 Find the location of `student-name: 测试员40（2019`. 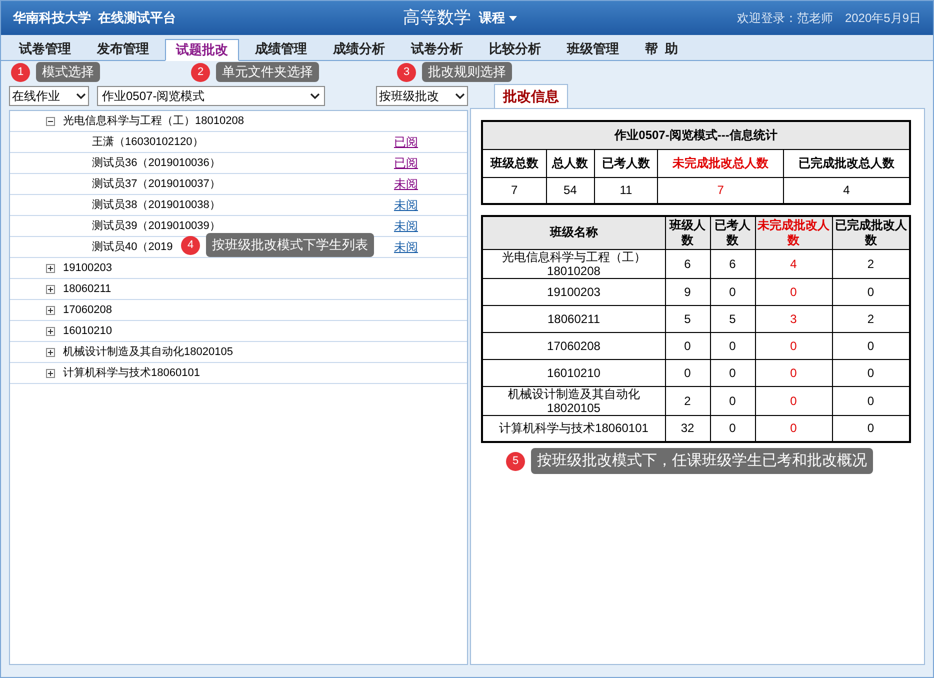

student-name: 测试员40（2019 is located at coordinates (132, 247).